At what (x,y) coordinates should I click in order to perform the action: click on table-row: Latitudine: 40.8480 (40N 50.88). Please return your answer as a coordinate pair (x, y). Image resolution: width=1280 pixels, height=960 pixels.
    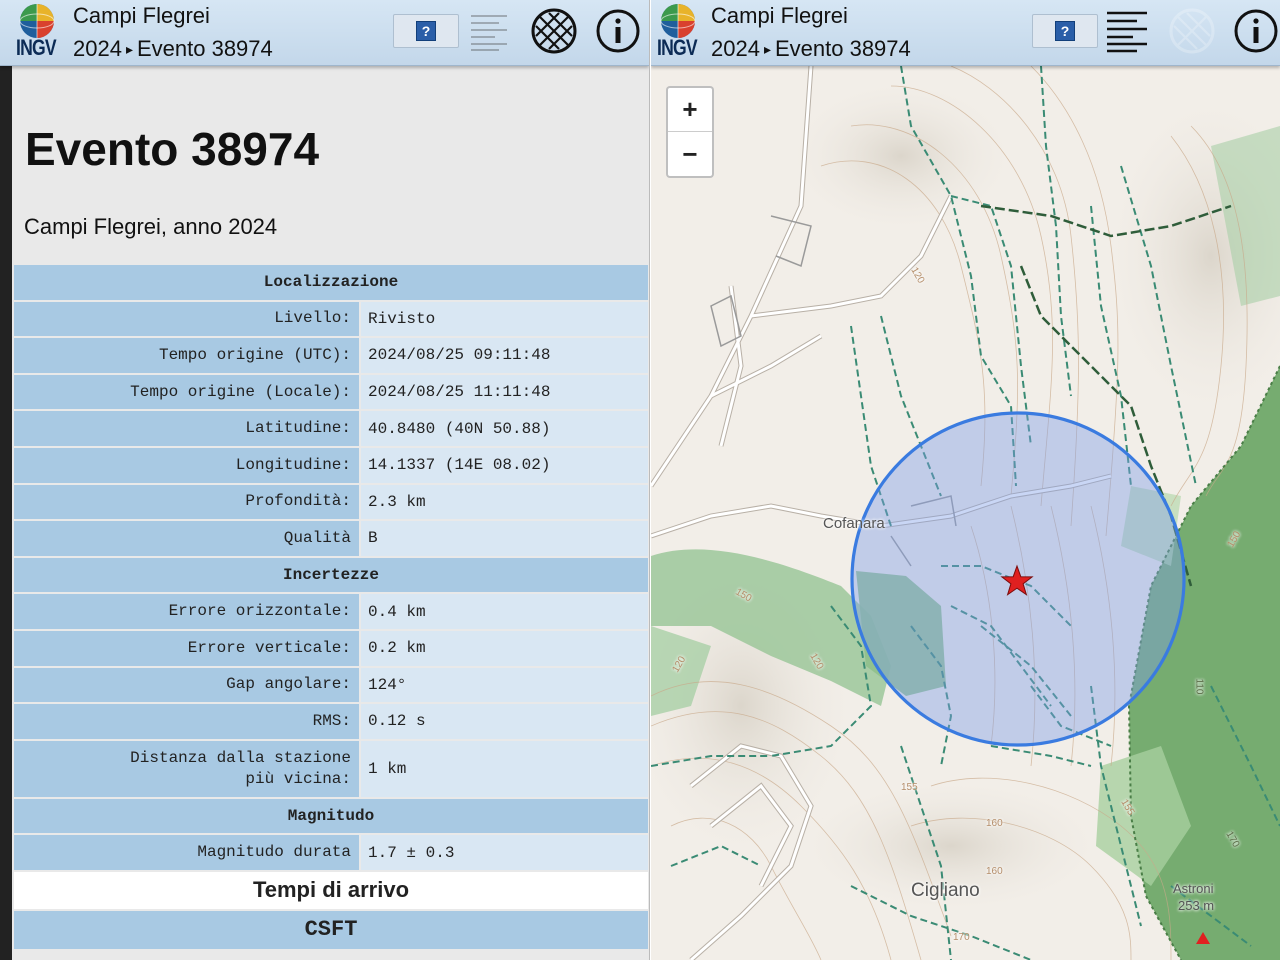
    Looking at the image, I should click on (330, 428).